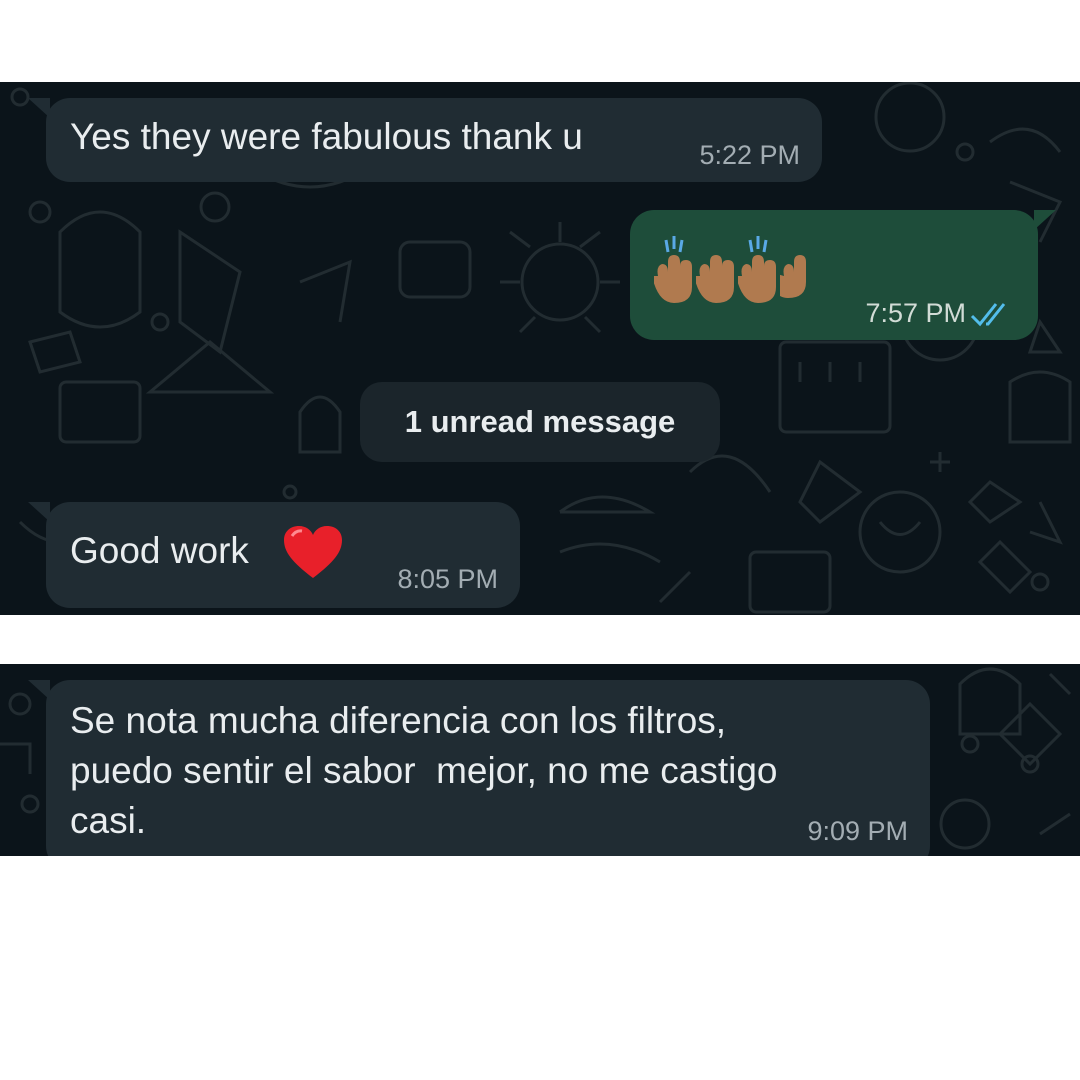  What do you see at coordinates (915, 313) in the screenshot?
I see `message-timestamp: 7:57 PM` at bounding box center [915, 313].